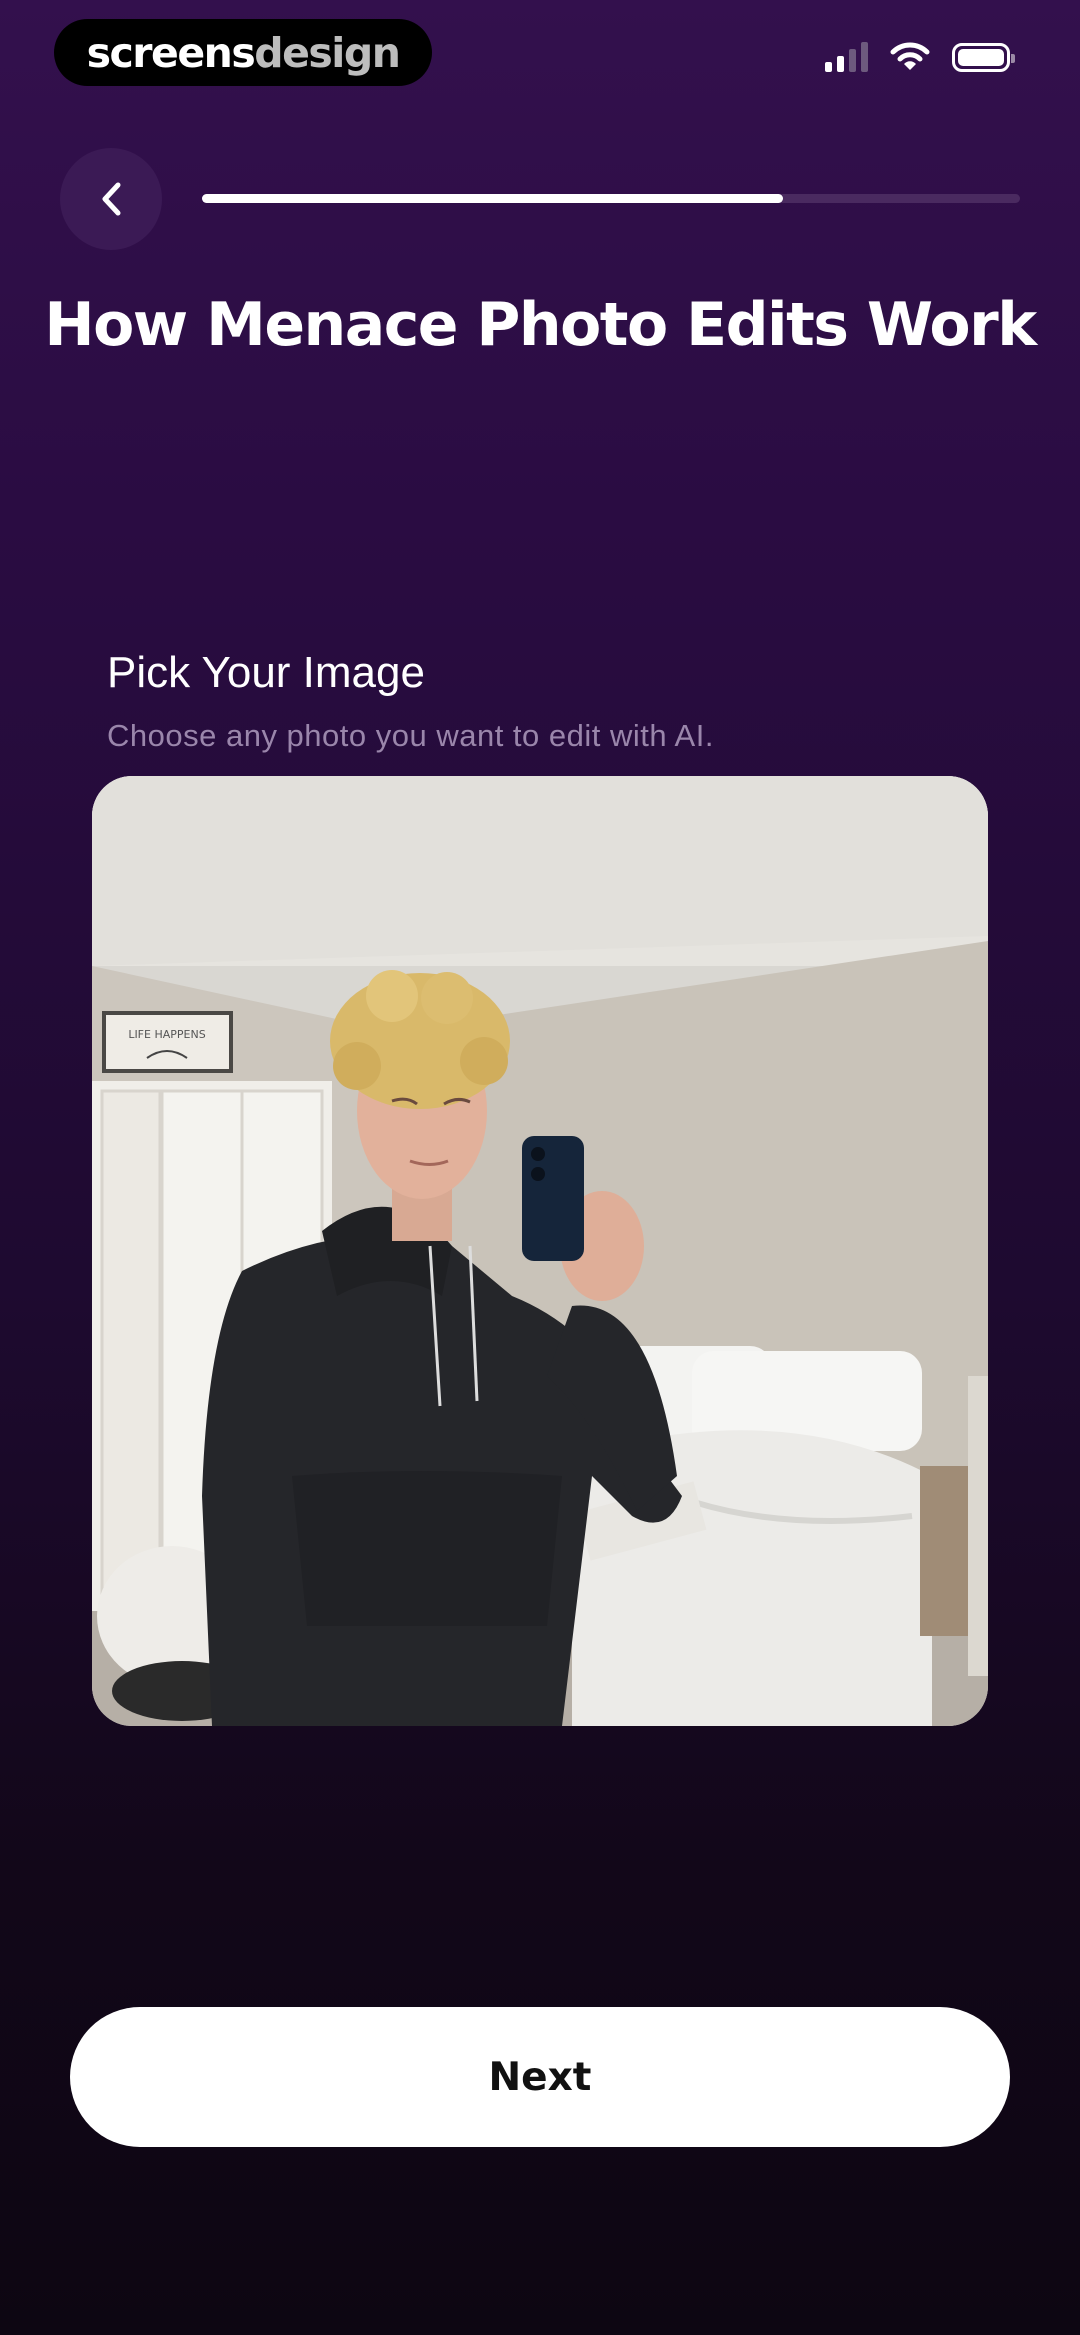 Image resolution: width=1080 pixels, height=2335 pixels. What do you see at coordinates (910, 56) in the screenshot?
I see `wifi-icon` at bounding box center [910, 56].